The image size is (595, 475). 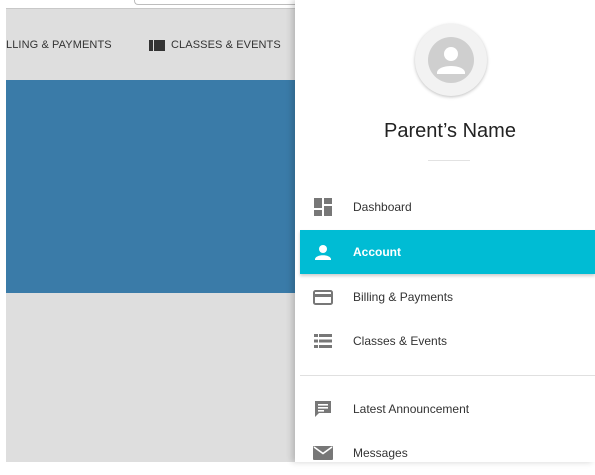 I want to click on nav-classes-label: CLASSES & EVENTS, so click(x=226, y=45).